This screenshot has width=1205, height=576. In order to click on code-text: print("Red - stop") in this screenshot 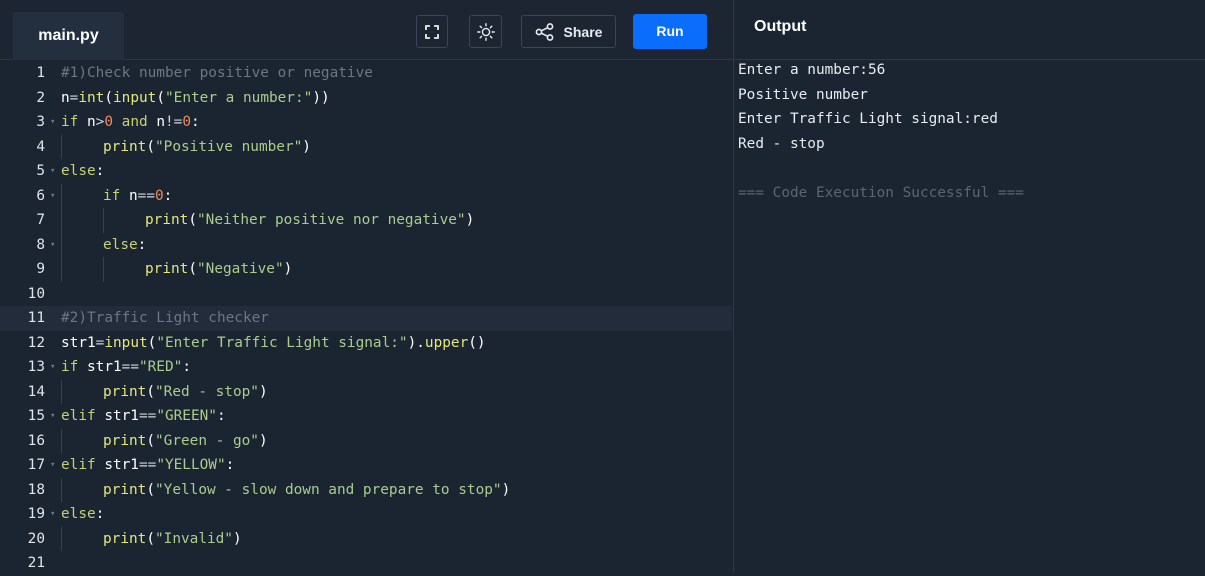, I will do `click(185, 392)`.